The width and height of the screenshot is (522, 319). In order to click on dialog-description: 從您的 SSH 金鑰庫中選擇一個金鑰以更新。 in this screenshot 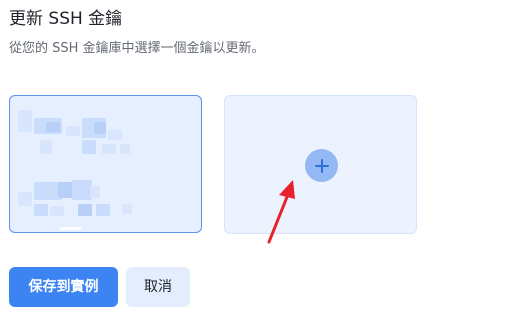, I will do `click(137, 48)`.